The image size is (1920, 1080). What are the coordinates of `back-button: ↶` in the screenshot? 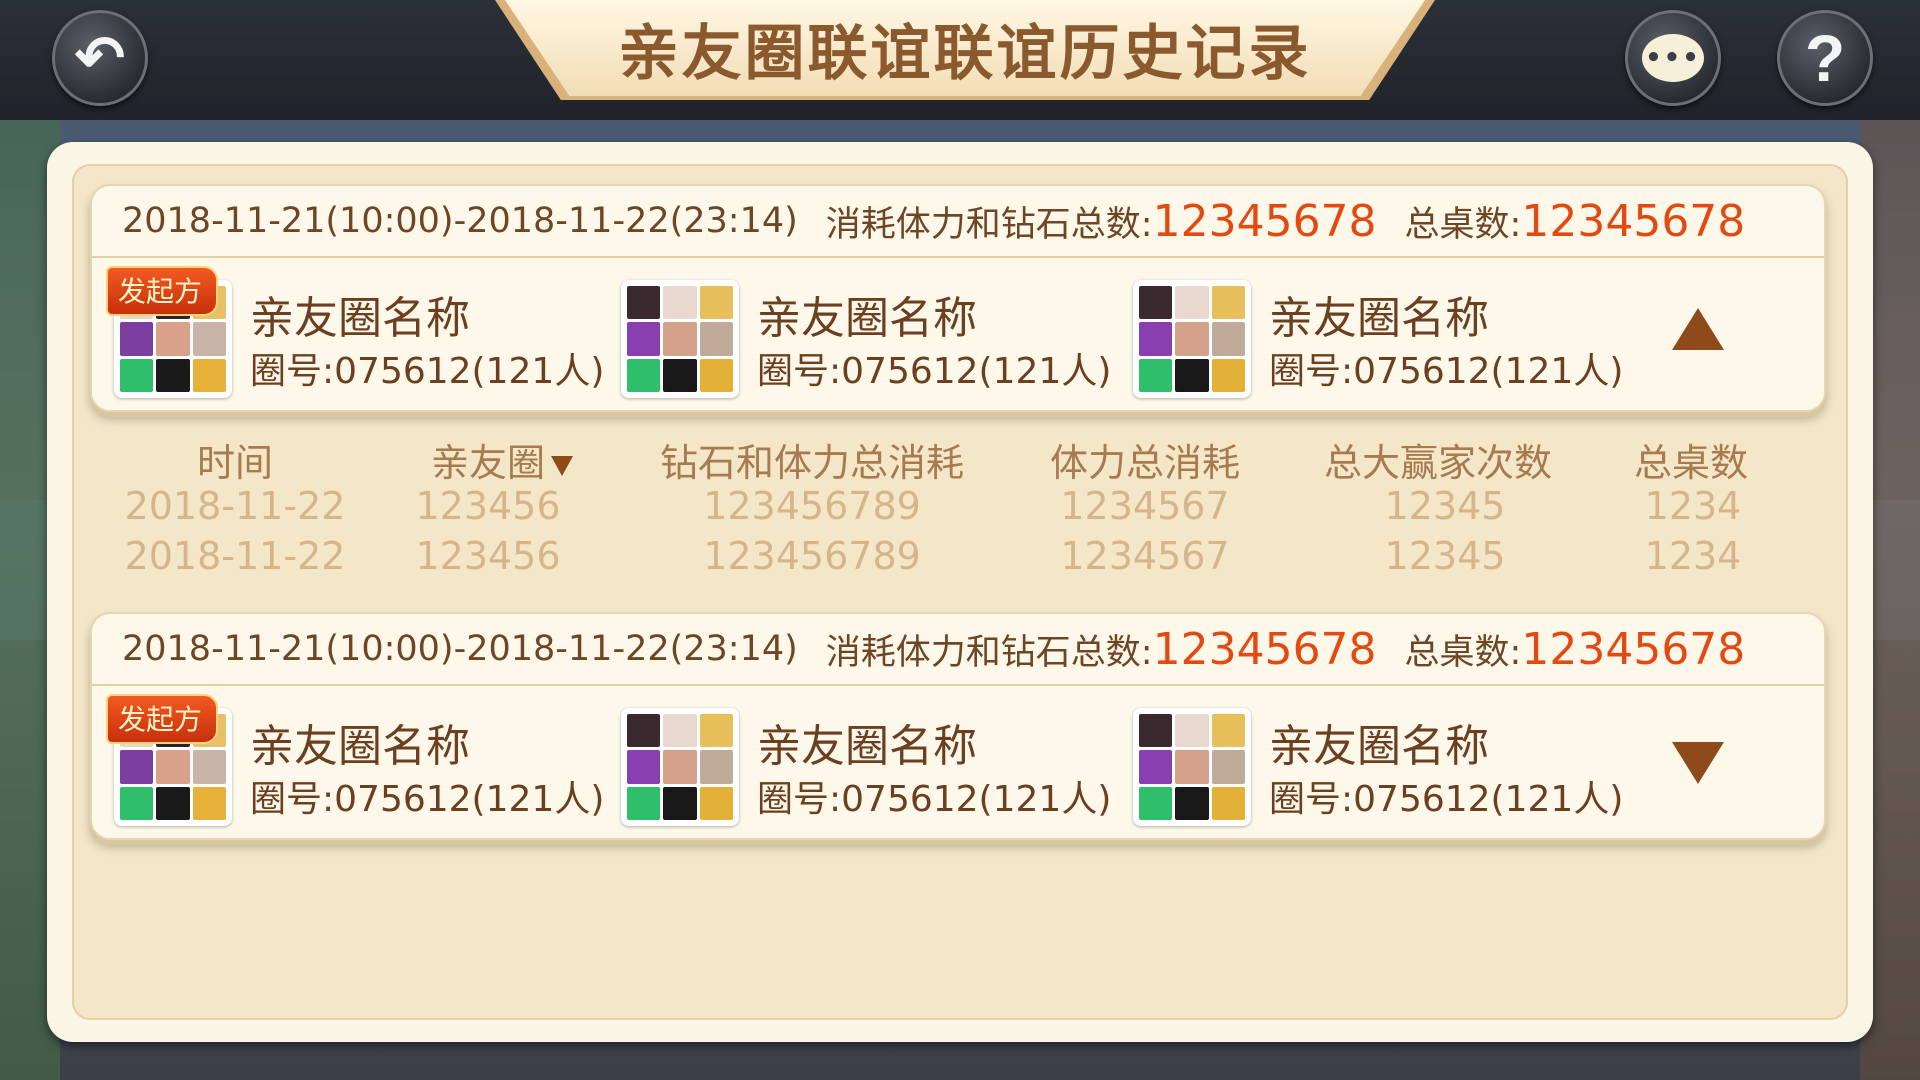 It's located at (100, 58).